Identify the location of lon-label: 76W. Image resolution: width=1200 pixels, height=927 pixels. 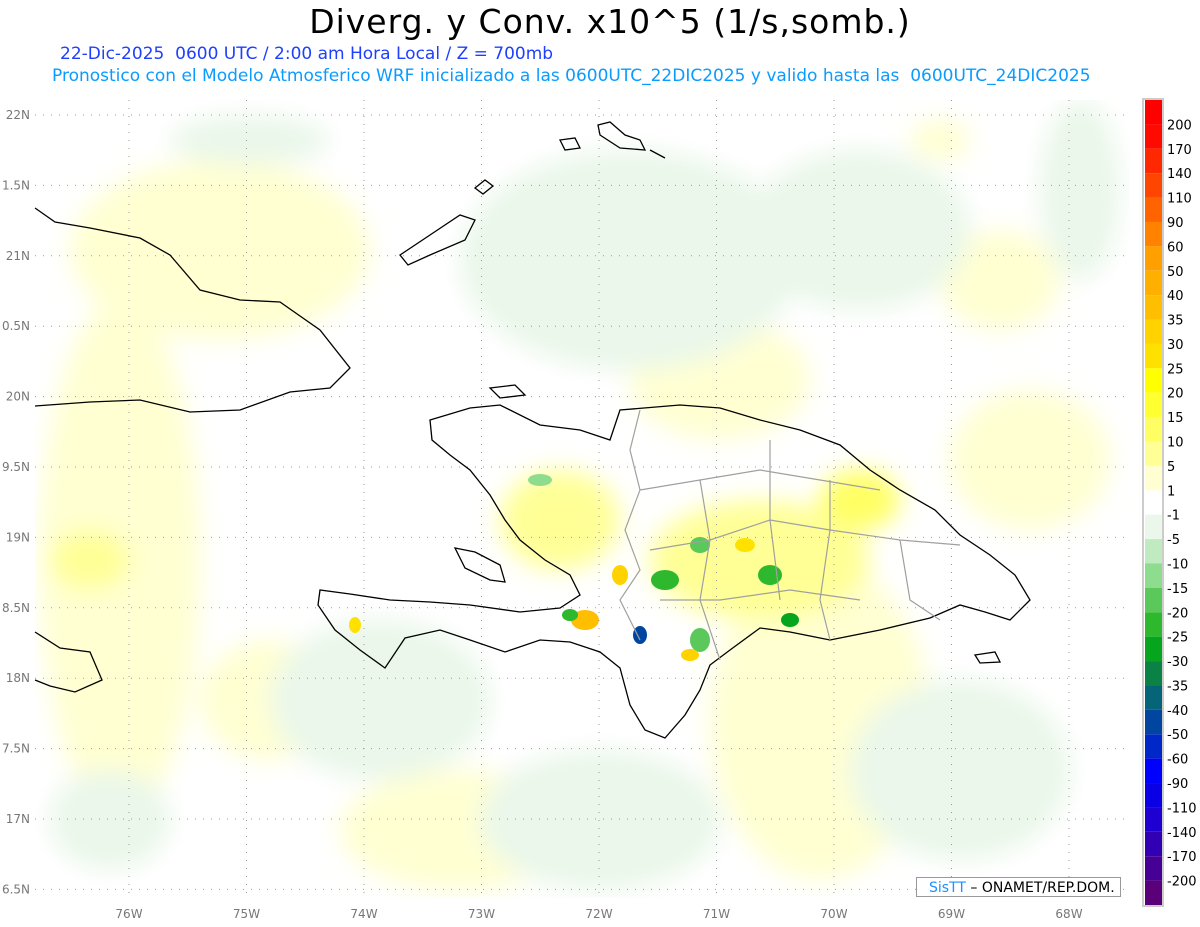
(128, 914).